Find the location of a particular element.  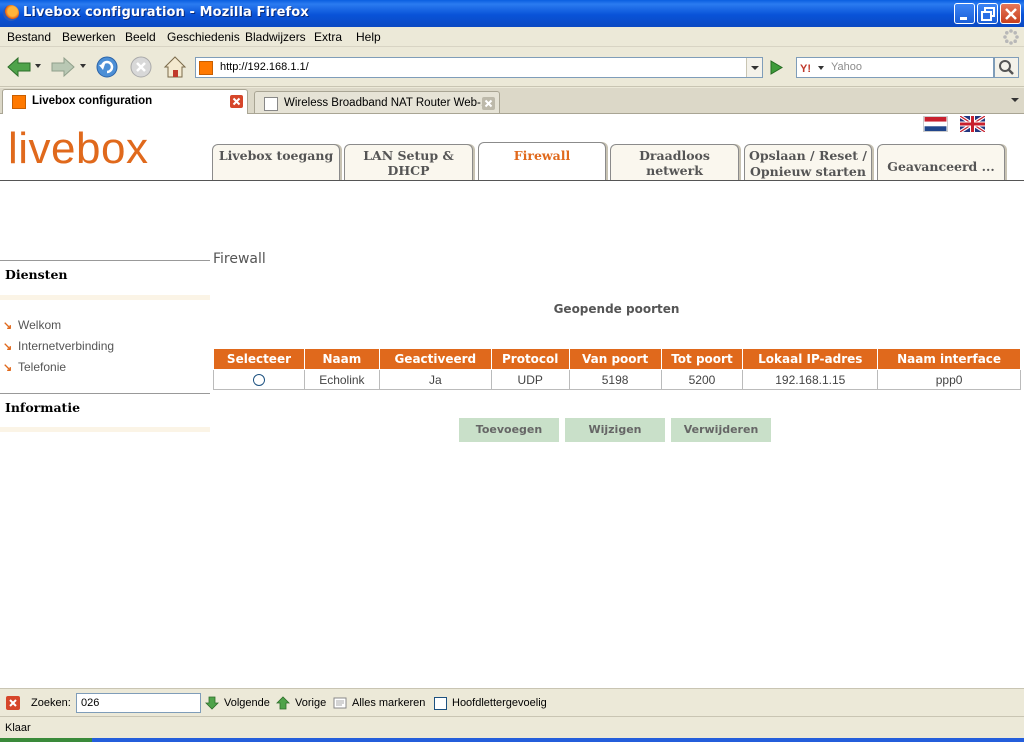

yahoo-engine-icon: Y! is located at coordinates (813, 68).